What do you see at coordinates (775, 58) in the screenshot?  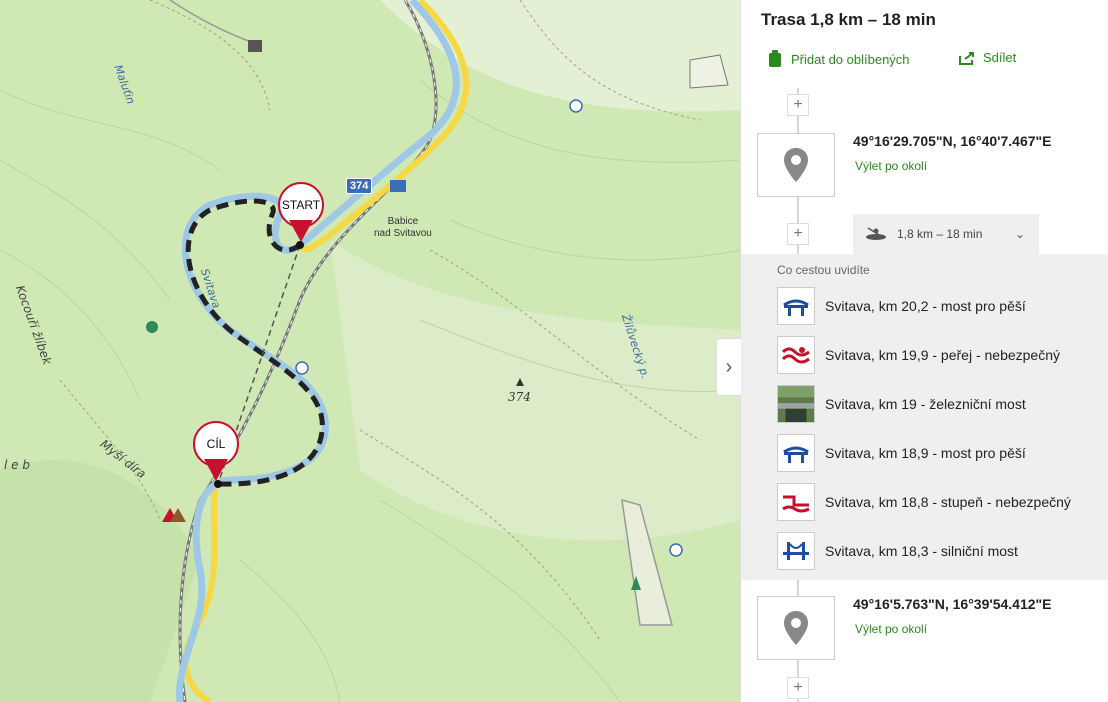 I see `favorite-icon` at bounding box center [775, 58].